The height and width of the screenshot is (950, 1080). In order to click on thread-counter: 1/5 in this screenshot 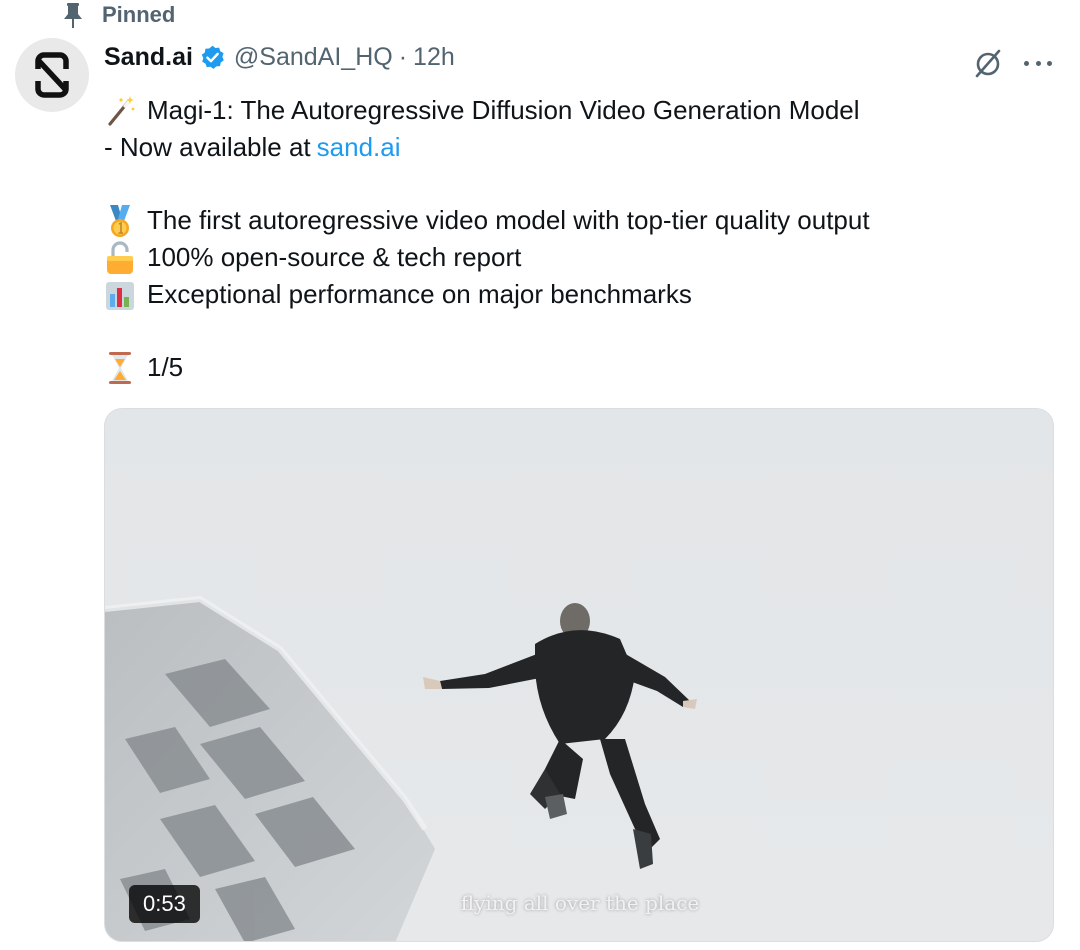, I will do `click(165, 367)`.